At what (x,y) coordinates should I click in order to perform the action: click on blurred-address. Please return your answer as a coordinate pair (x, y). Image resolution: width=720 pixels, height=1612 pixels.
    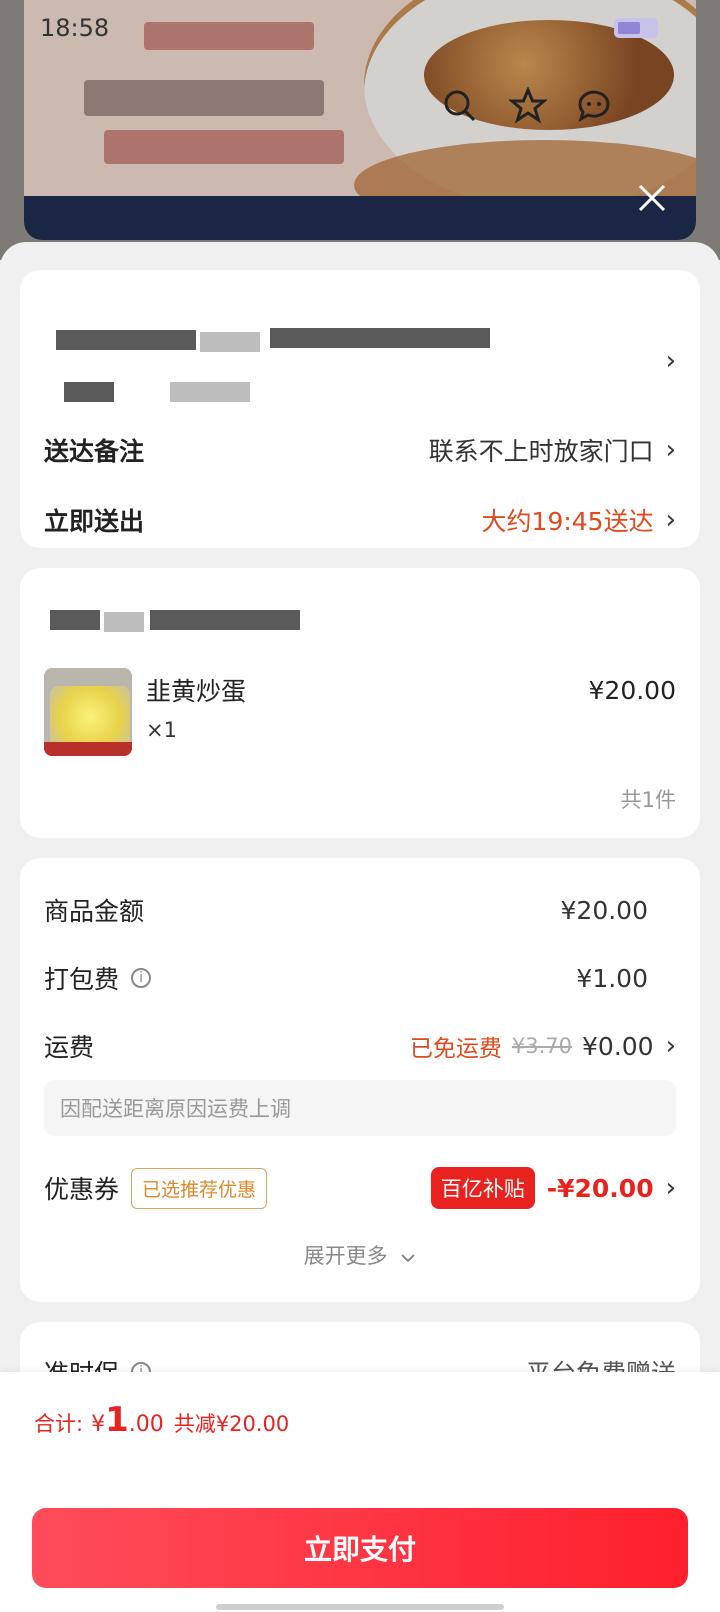
    Looking at the image, I should click on (126, 340).